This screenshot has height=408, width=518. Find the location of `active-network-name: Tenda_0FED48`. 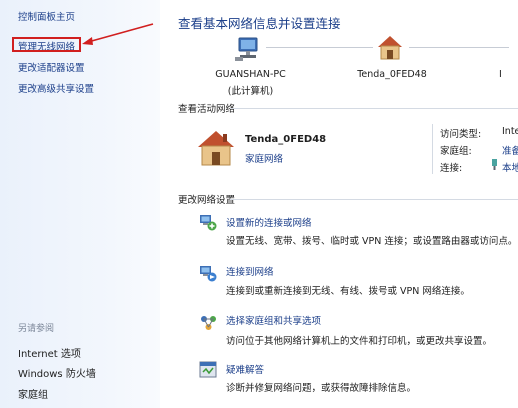

active-network-name: Tenda_0FED48 is located at coordinates (286, 139).